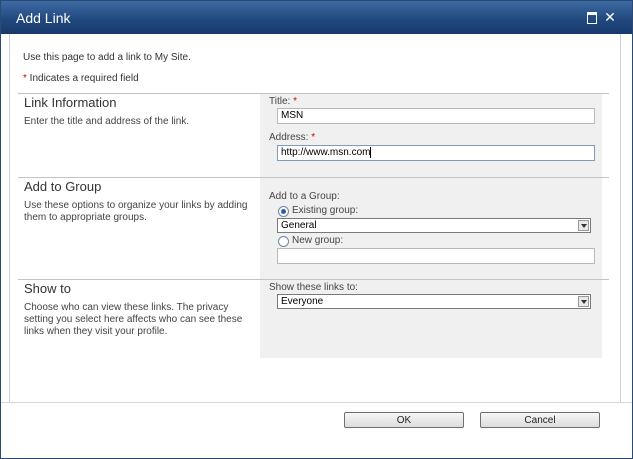 The height and width of the screenshot is (459, 633). Describe the element at coordinates (295, 101) in the screenshot. I see `title-required-star: *` at that location.